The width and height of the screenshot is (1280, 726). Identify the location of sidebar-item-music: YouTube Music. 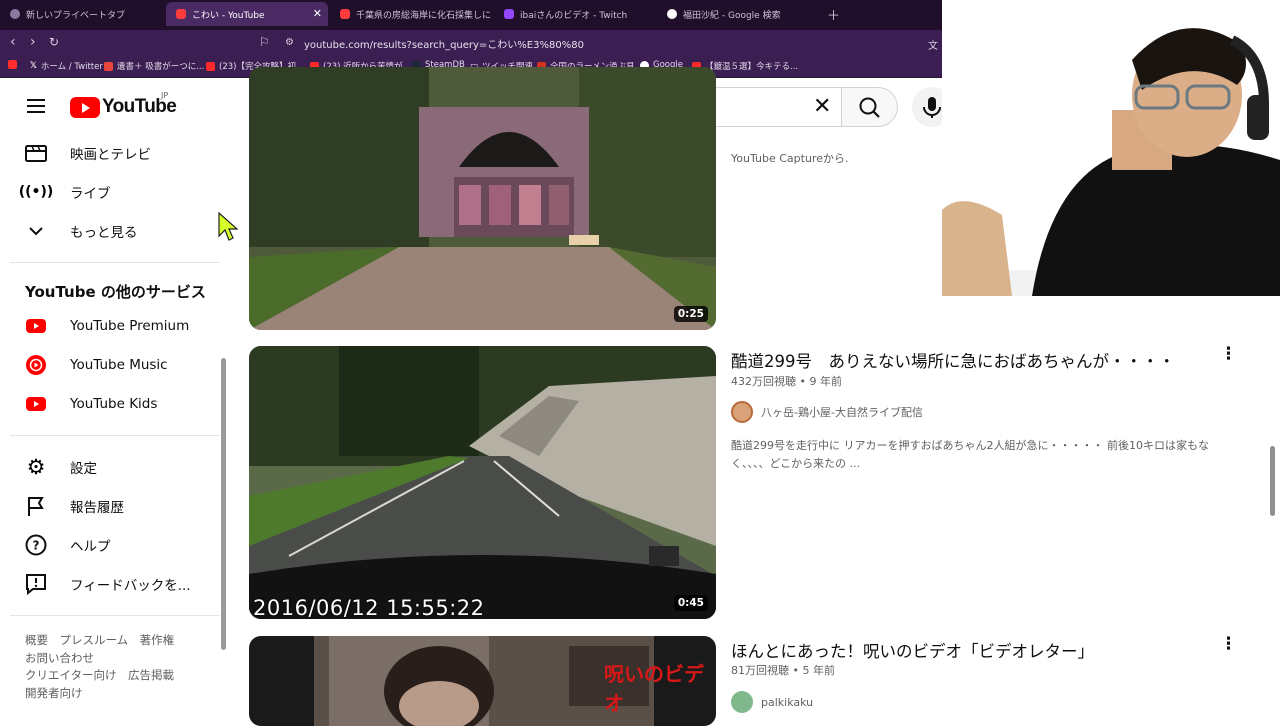
(111, 365).